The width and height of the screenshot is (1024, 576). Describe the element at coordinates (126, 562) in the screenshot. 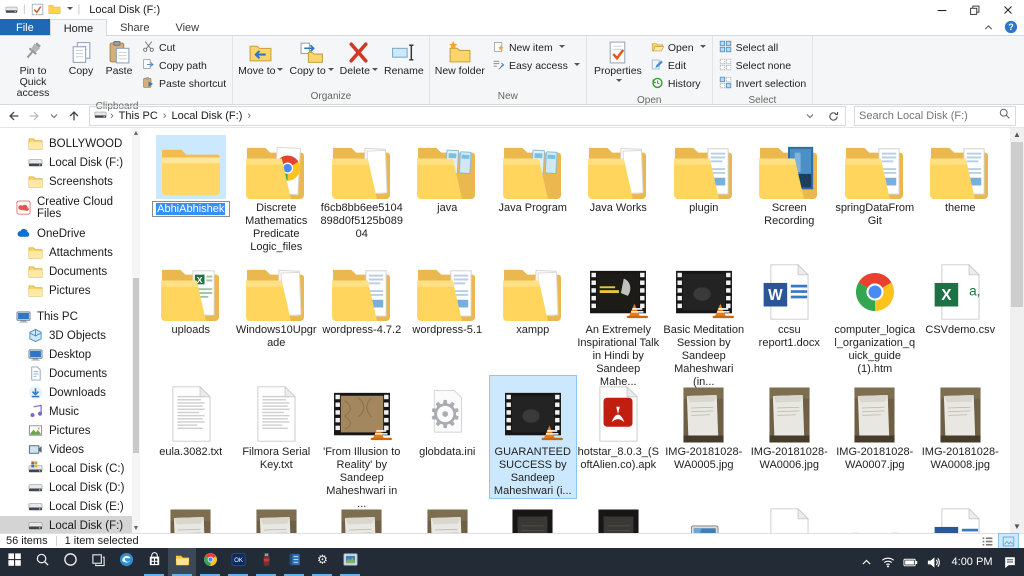

I see `taskbar-edge-button` at that location.